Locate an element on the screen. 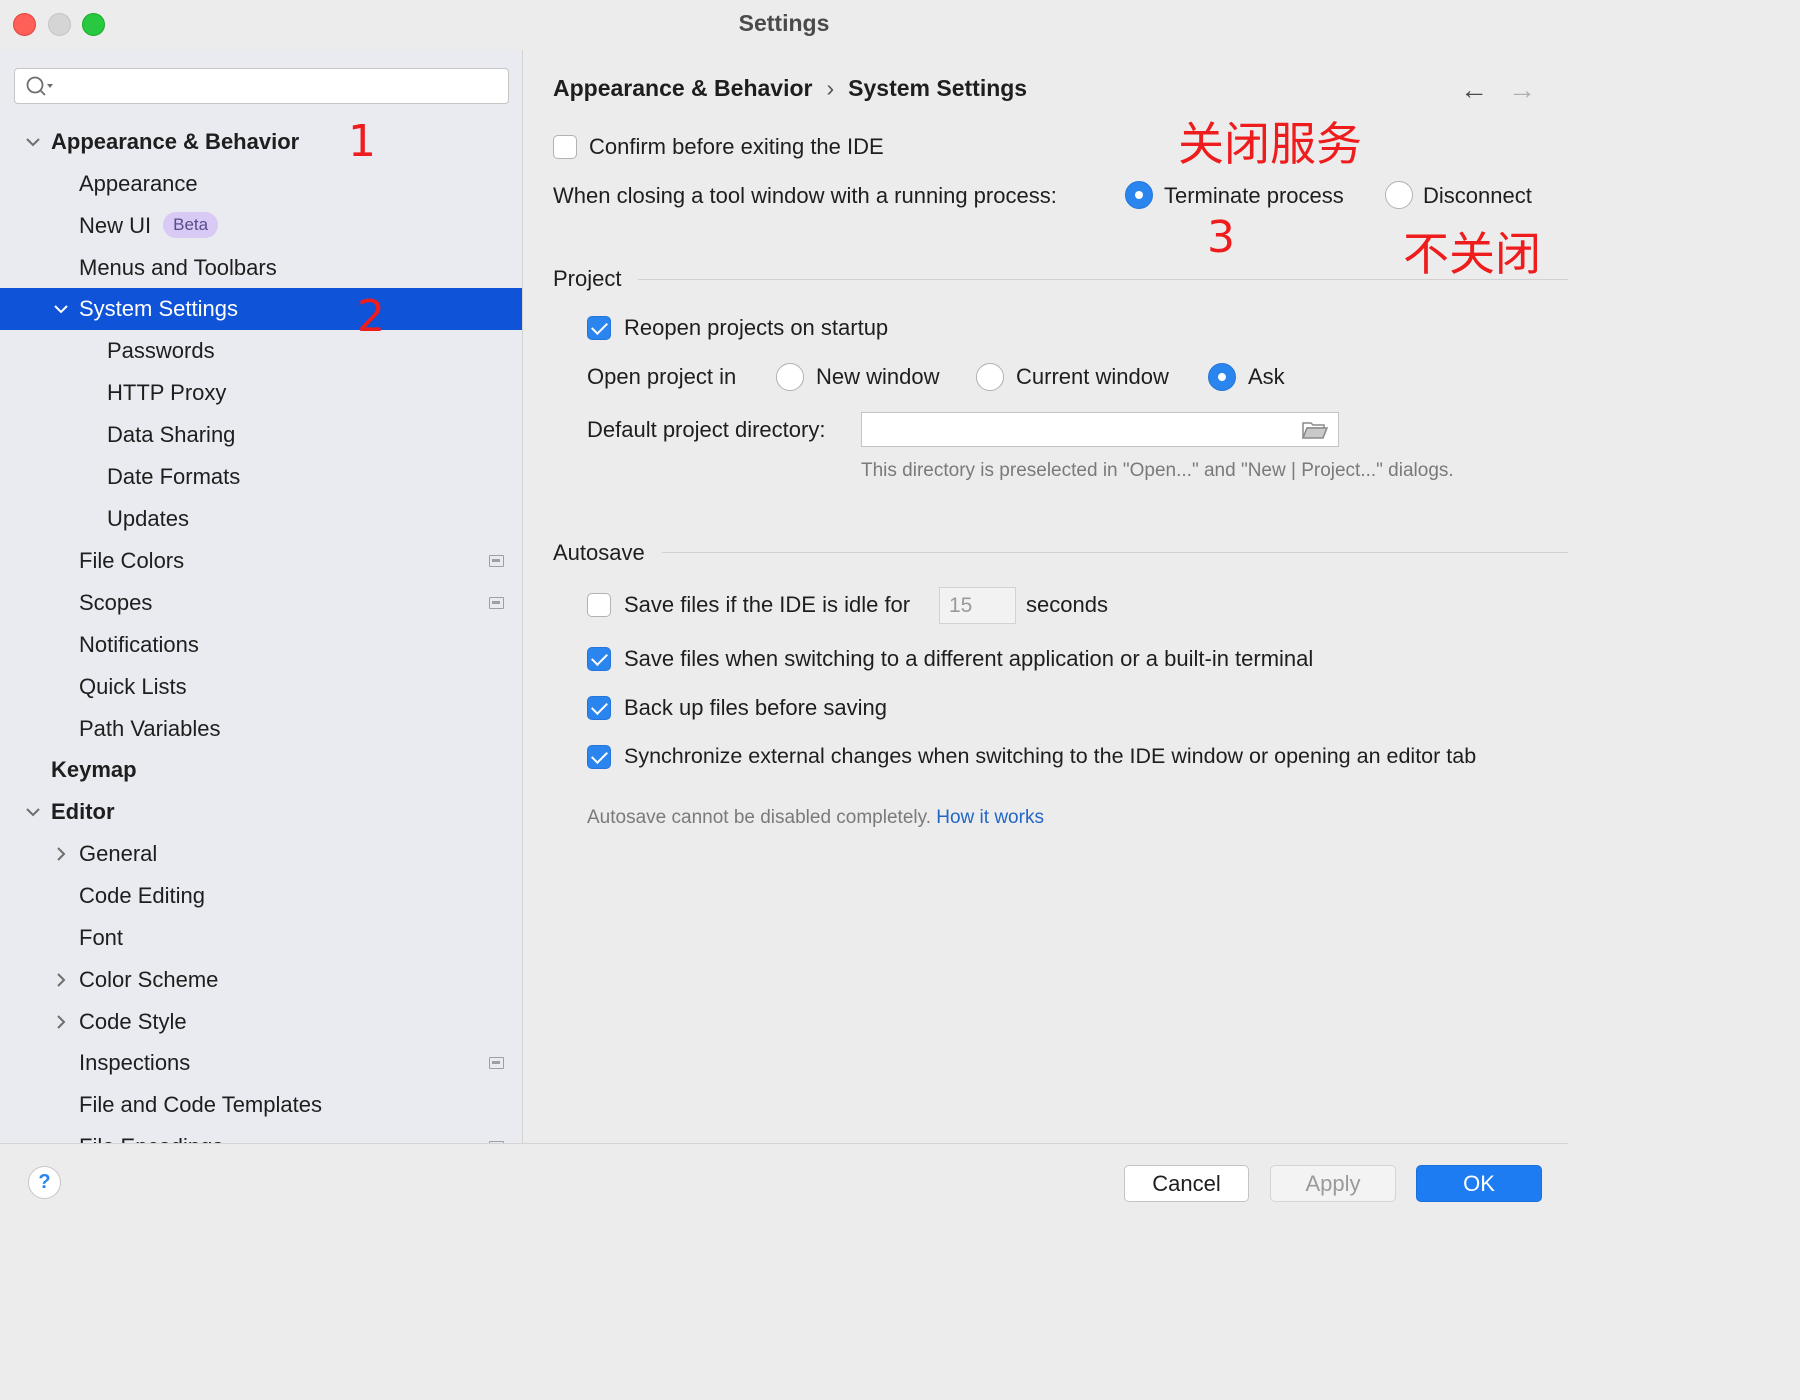 Image resolution: width=1800 pixels, height=1400 pixels. annotation-number-3: 3 is located at coordinates (1221, 237).